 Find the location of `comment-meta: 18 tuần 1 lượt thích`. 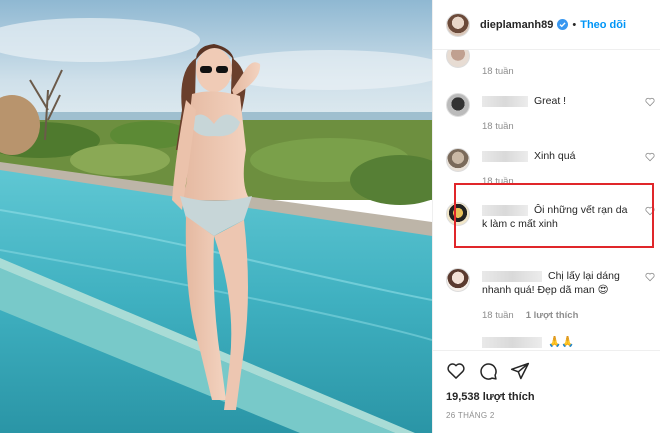

comment-meta: 18 tuần 1 lượt thích is located at coordinates (530, 315).